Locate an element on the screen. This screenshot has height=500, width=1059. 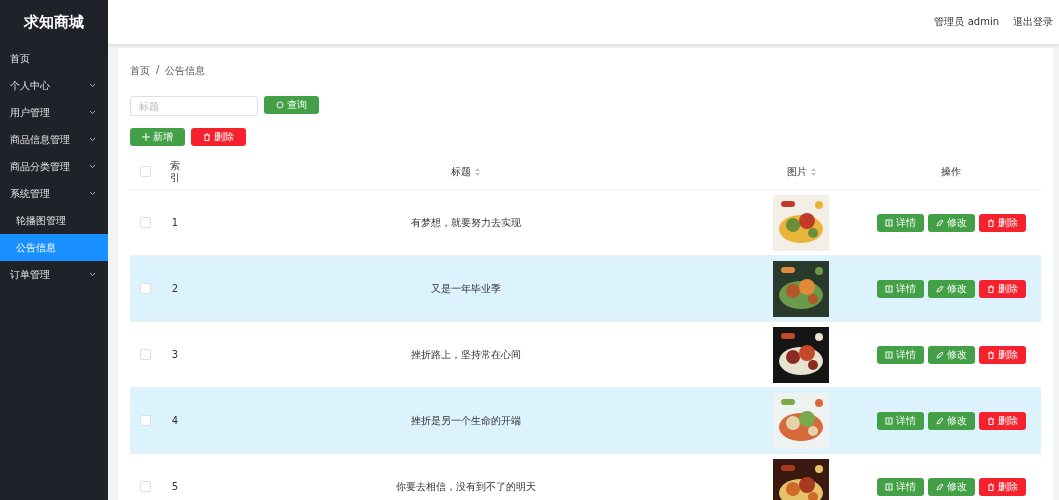
table-row: 4 挫折是另一个生命的开端 详情 修改 删除 is located at coordinates (585, 421).